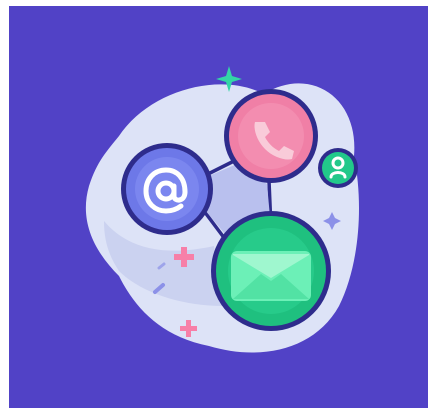 This screenshot has height=412, width=437. Describe the element at coordinates (167, 189) in the screenshot. I see `at-sign-icon` at that location.